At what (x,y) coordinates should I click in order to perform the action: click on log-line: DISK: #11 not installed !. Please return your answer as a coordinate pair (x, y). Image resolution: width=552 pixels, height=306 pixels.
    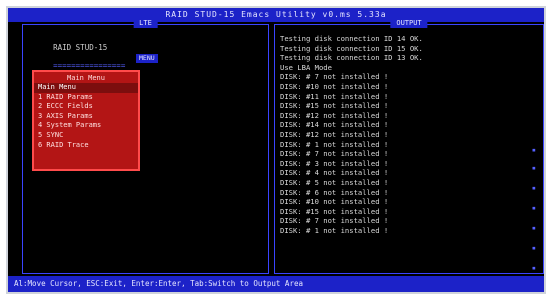
    Looking at the image, I should click on (334, 96).